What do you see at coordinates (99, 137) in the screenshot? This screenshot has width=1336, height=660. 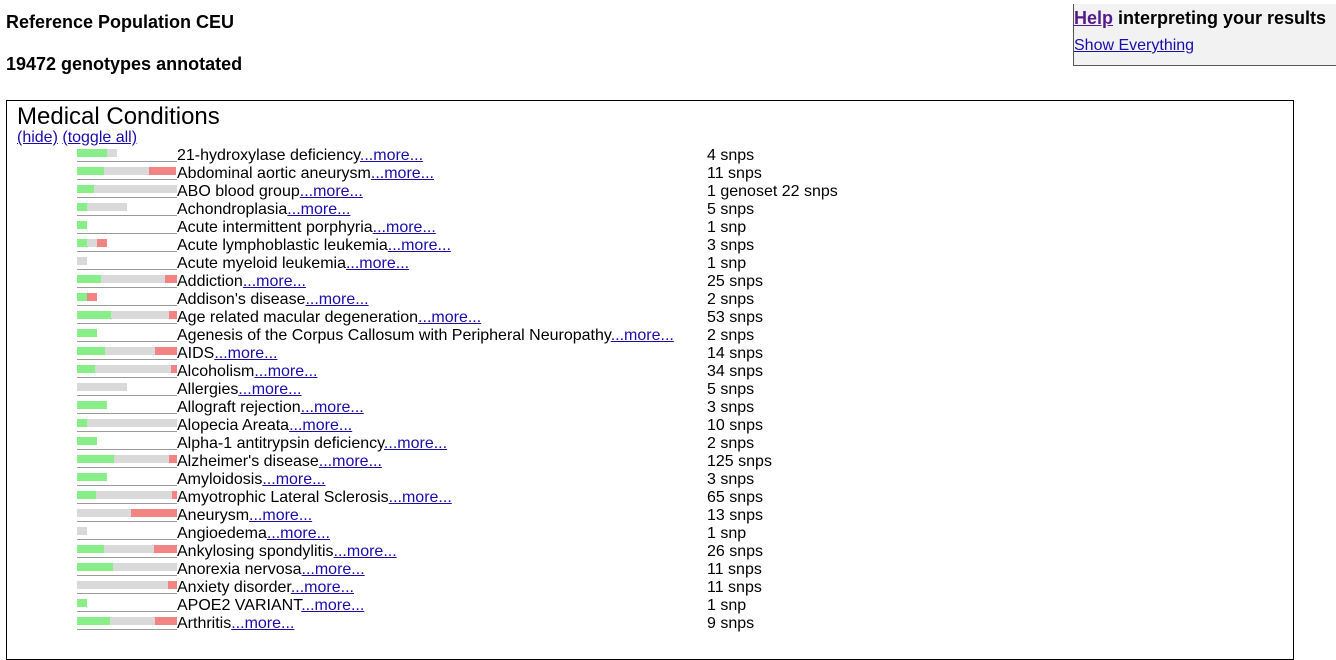 I see `toggle-all-link: (toggle all)` at bounding box center [99, 137].